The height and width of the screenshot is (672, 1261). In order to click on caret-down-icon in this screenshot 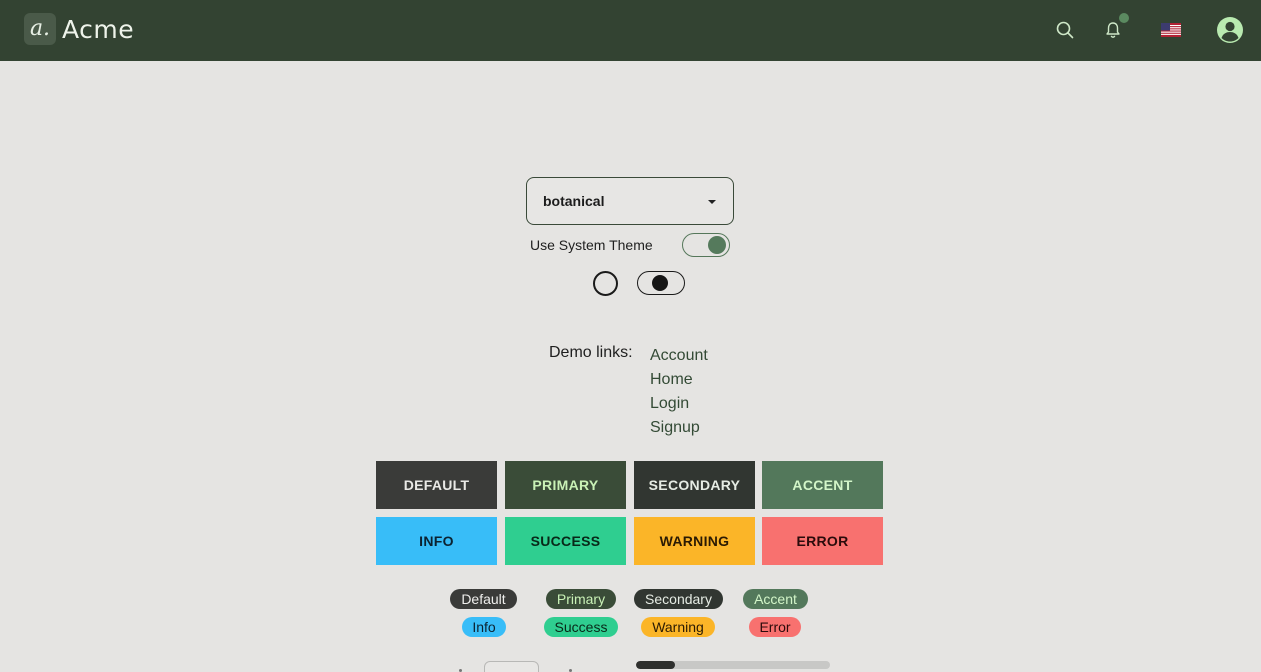, I will do `click(712, 202)`.